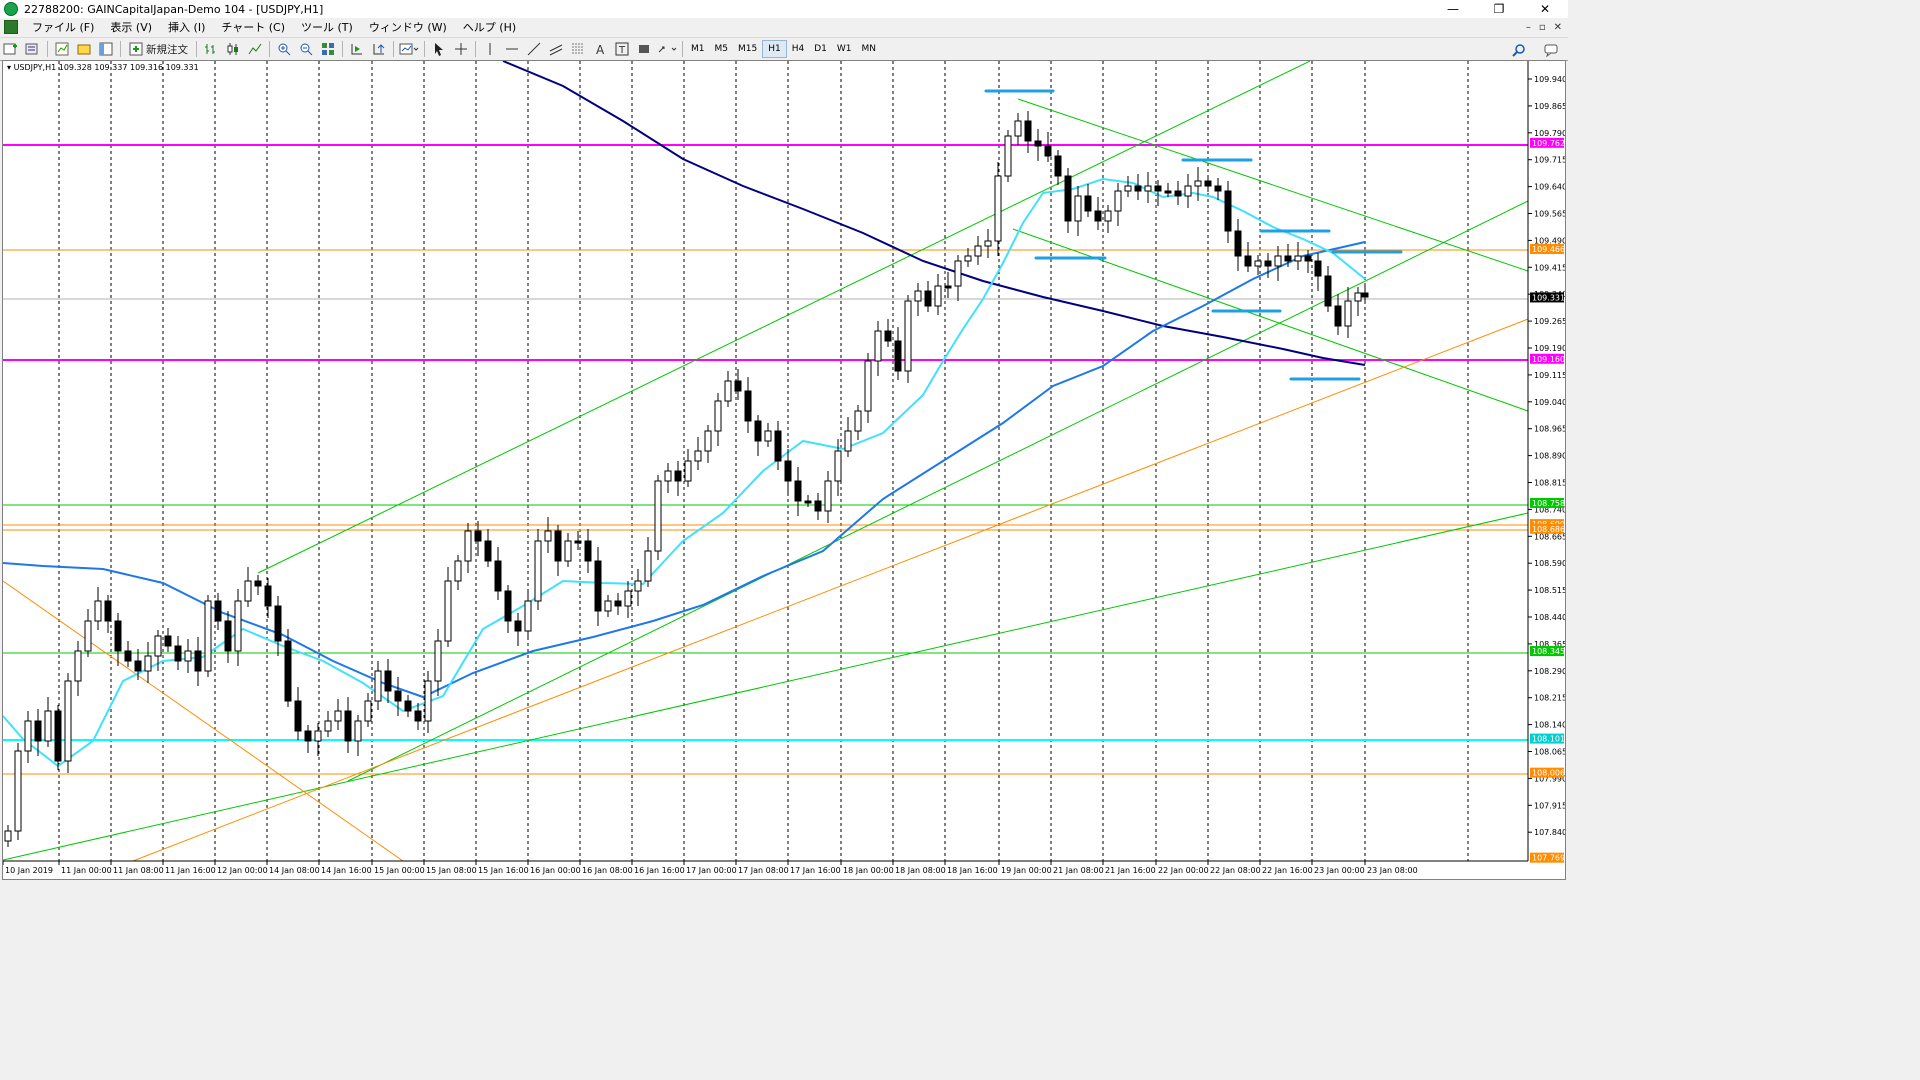 Image resolution: width=1920 pixels, height=1080 pixels. I want to click on timeframe-m5: M5, so click(722, 49).